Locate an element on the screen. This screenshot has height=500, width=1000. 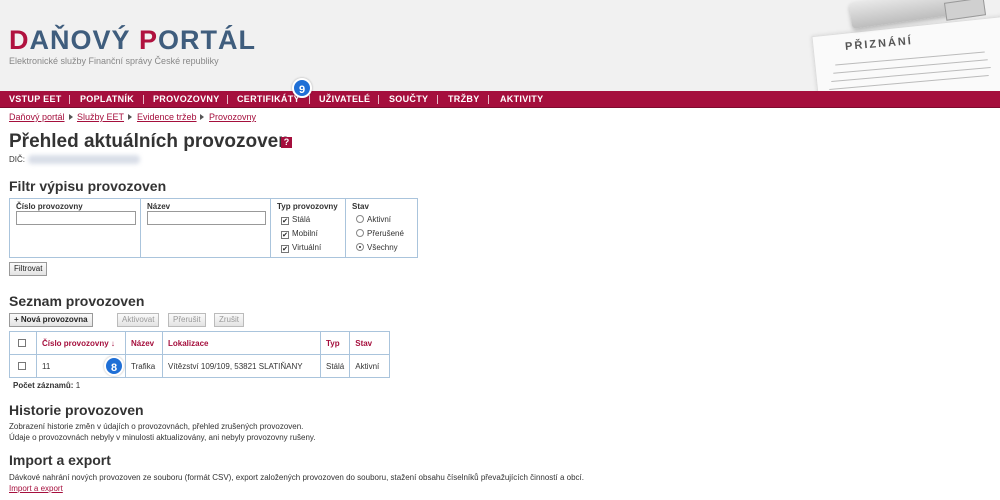
record-count: Počet záznamů: 1 is located at coordinates (46, 385).